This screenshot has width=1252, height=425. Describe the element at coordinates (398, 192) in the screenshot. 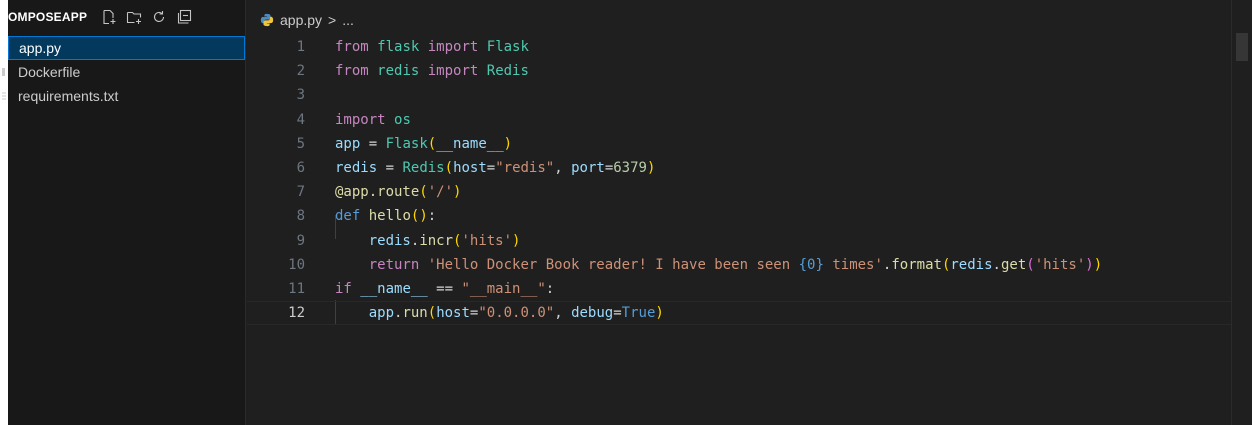

I see `code-text: @app.route('/')` at that location.